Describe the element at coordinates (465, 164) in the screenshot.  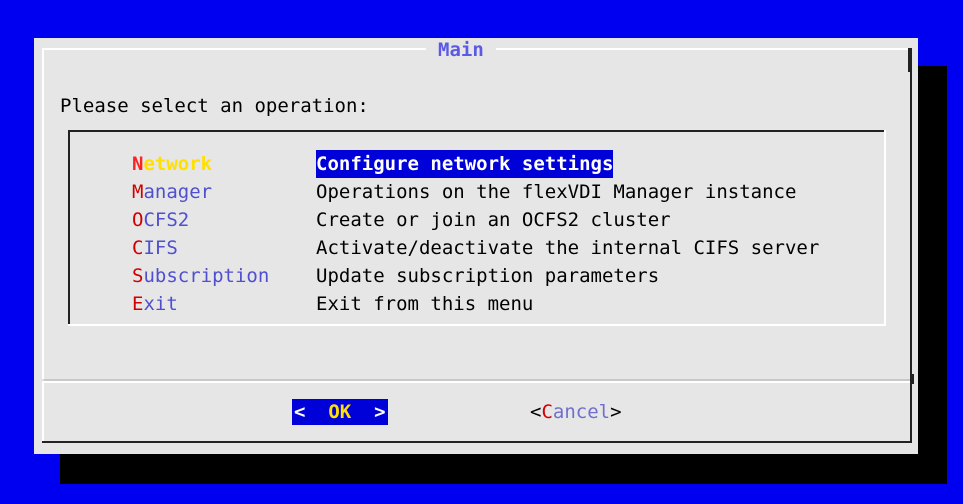
I see `menu-item-description: Configure network settings` at that location.